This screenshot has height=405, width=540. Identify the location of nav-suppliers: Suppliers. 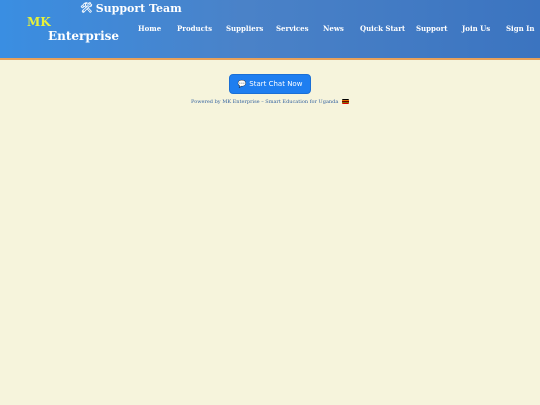
(244, 28).